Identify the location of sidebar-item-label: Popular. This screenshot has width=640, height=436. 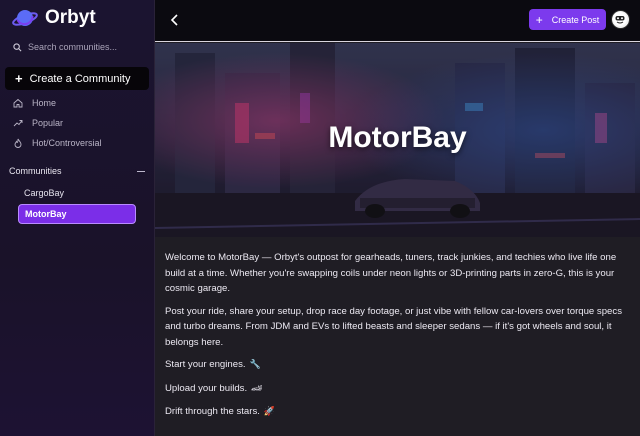
(48, 123).